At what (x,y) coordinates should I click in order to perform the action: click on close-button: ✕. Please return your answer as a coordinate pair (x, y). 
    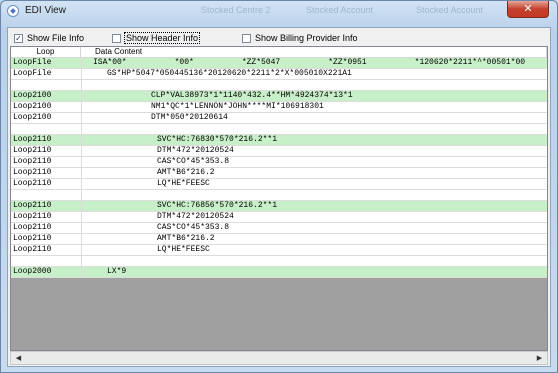
    Looking at the image, I should click on (528, 9).